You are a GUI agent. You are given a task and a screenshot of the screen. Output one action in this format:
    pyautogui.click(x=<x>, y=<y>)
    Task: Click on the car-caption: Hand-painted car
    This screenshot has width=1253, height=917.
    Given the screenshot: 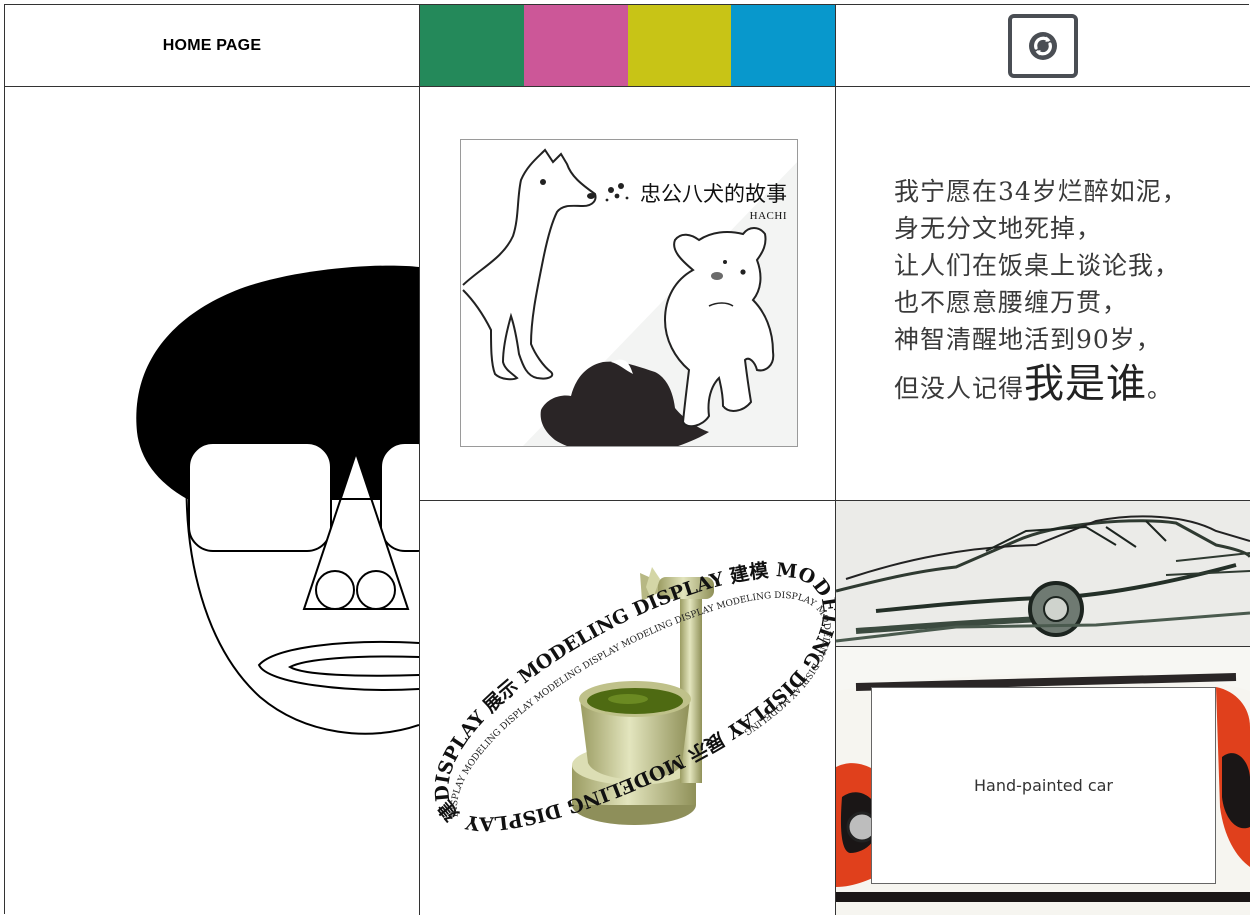 What is the action you would take?
    pyautogui.click(x=1043, y=785)
    